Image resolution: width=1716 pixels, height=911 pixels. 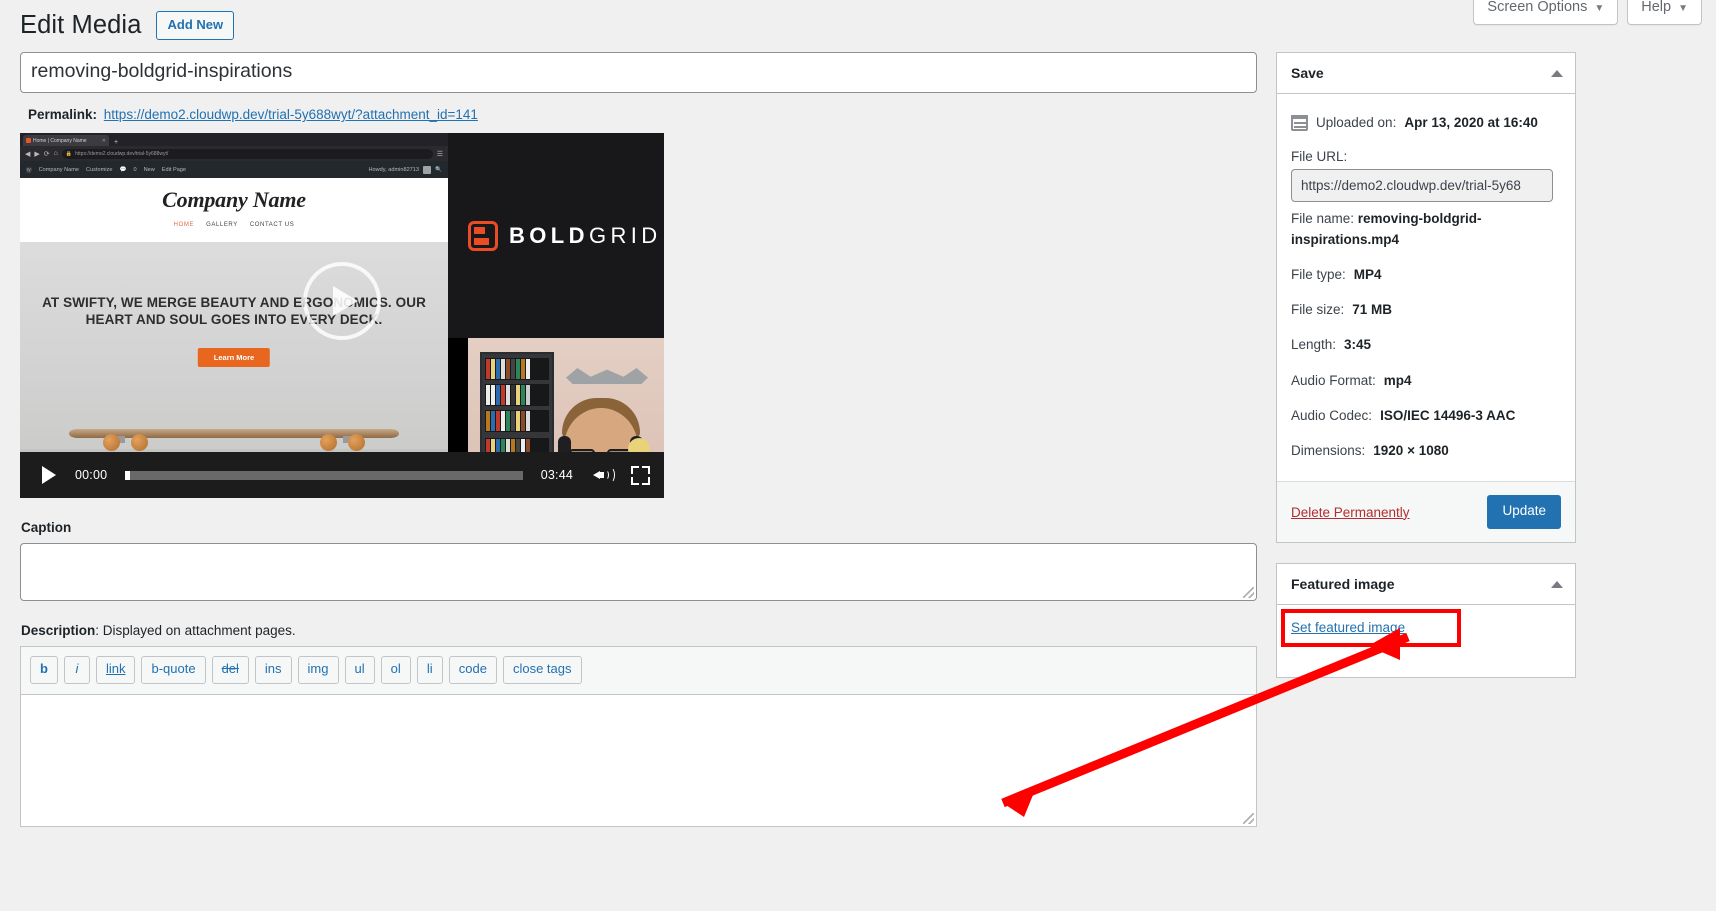 What do you see at coordinates (1372, 309) in the screenshot?
I see `file-size-value: 71 MB` at bounding box center [1372, 309].